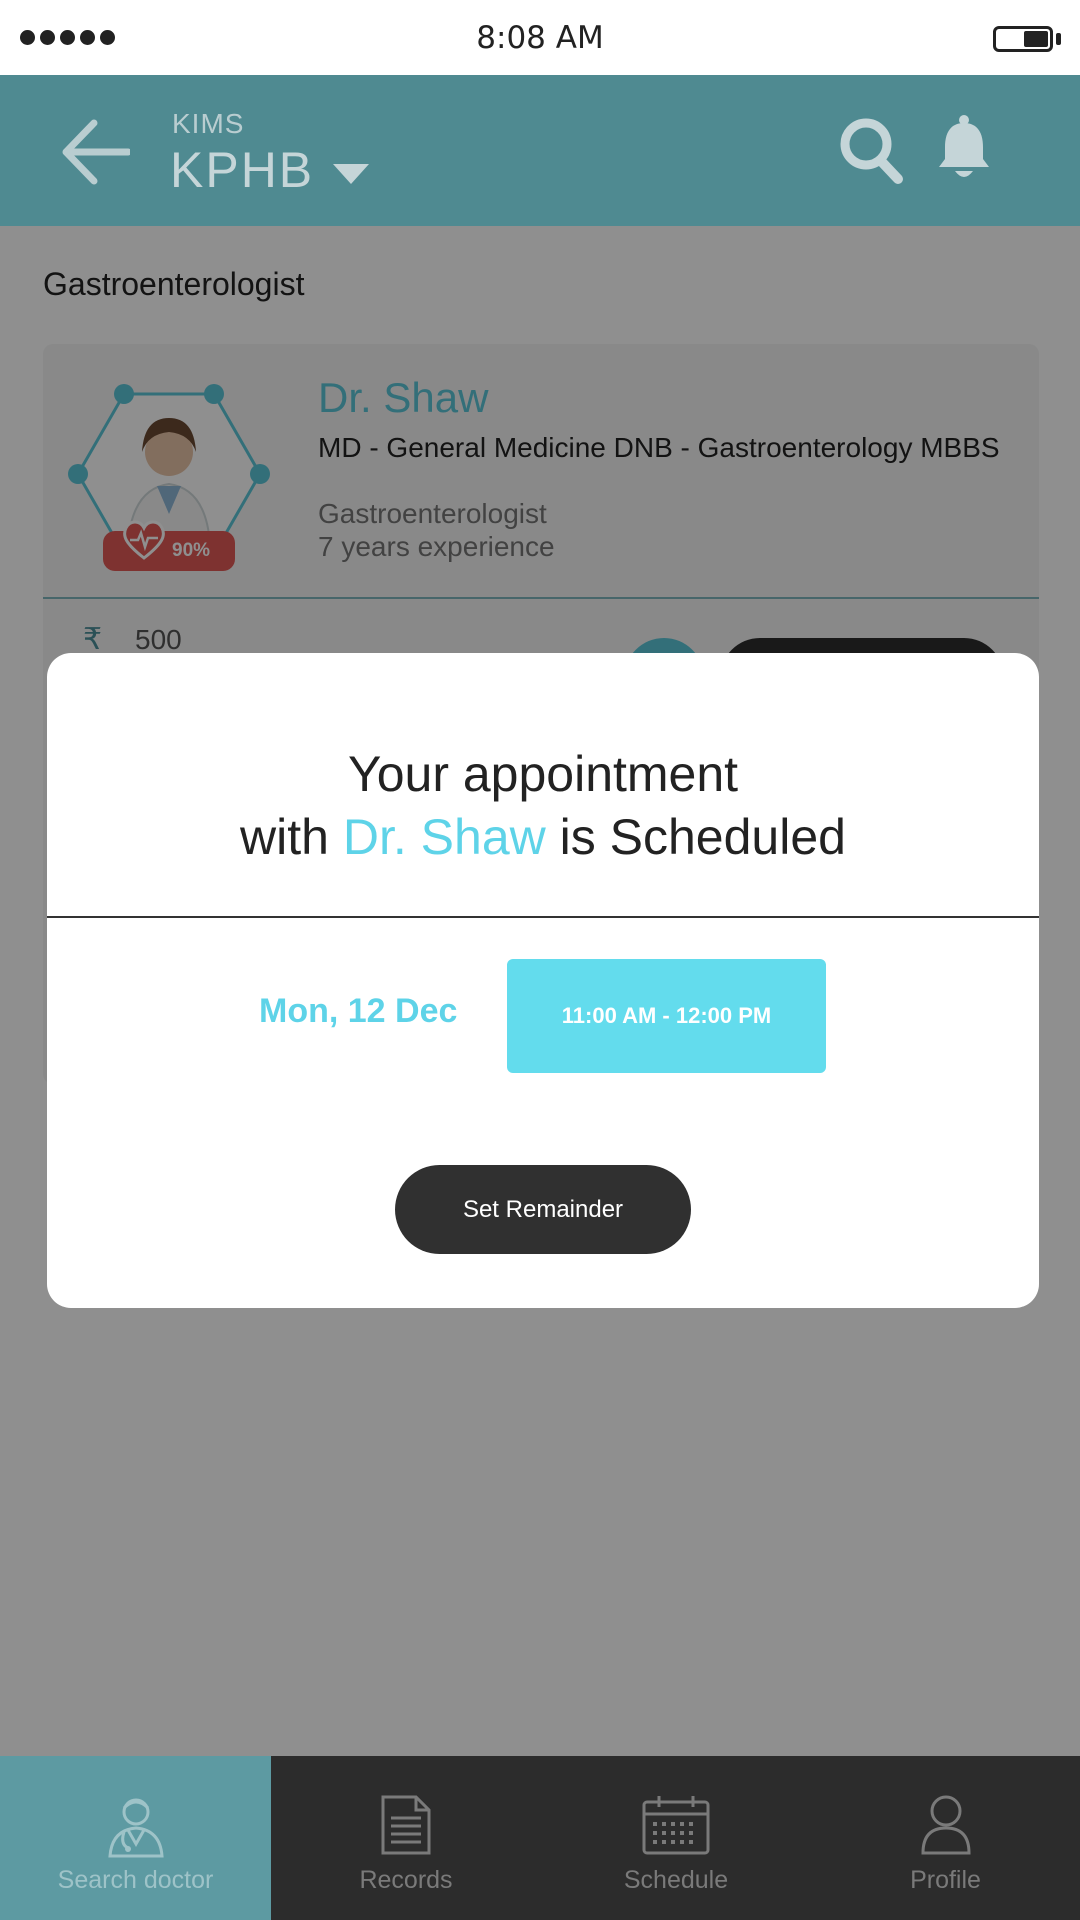  I want to click on chevron-down-icon, so click(351, 174).